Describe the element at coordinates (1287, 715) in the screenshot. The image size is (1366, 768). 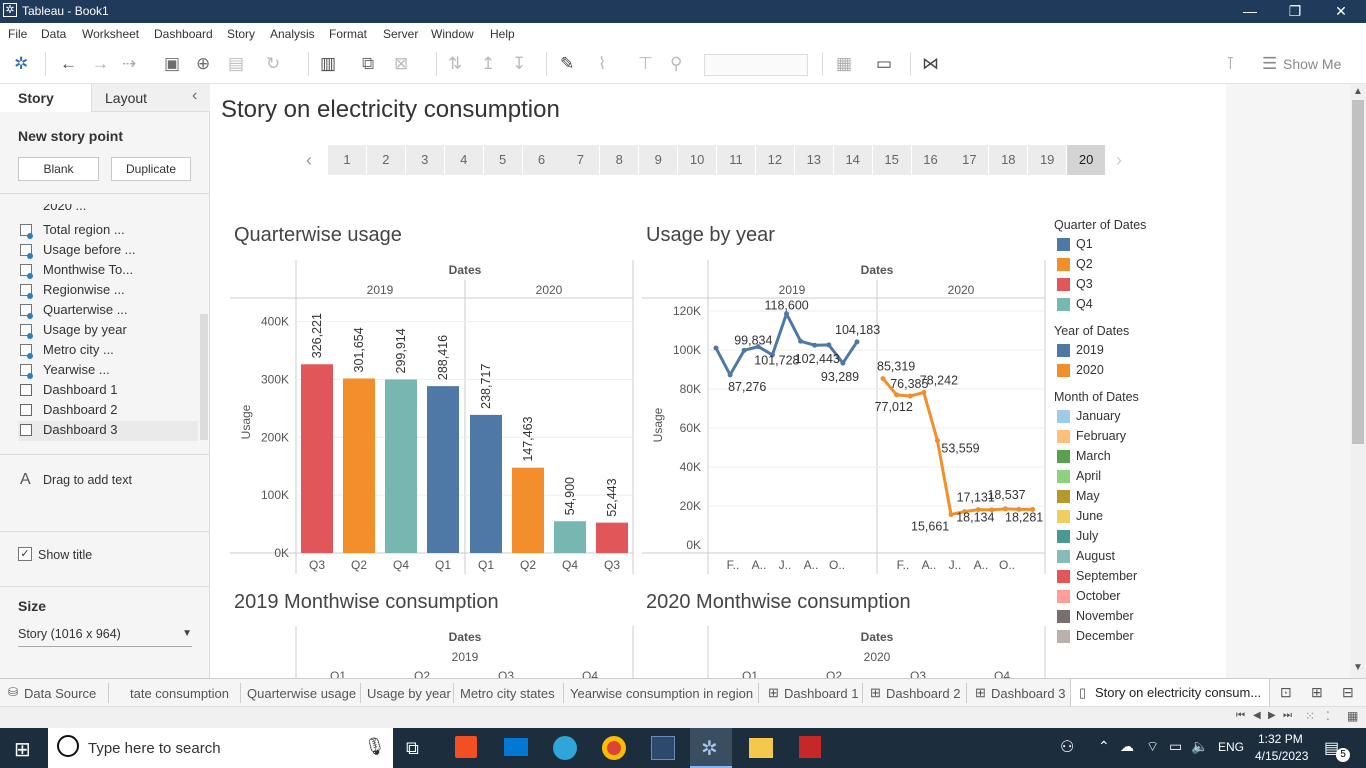
I see `last-sheet-icon: ⏭` at that location.